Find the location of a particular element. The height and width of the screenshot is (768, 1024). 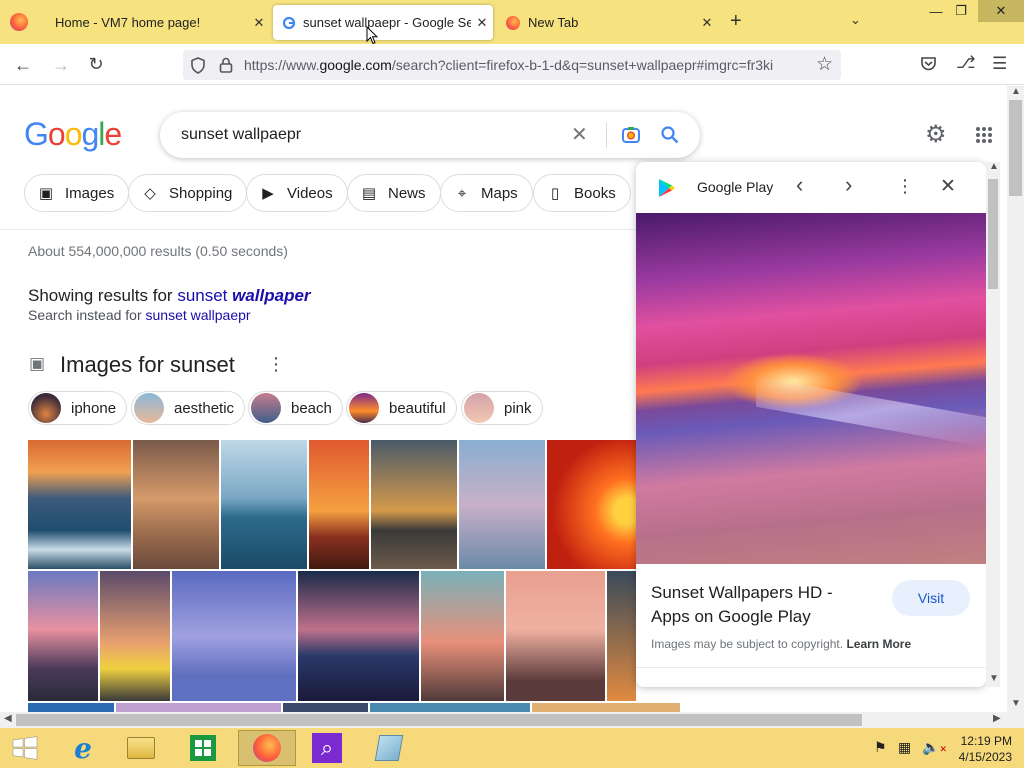

volume-muted-icon: 🔈✕ is located at coordinates (934, 747).